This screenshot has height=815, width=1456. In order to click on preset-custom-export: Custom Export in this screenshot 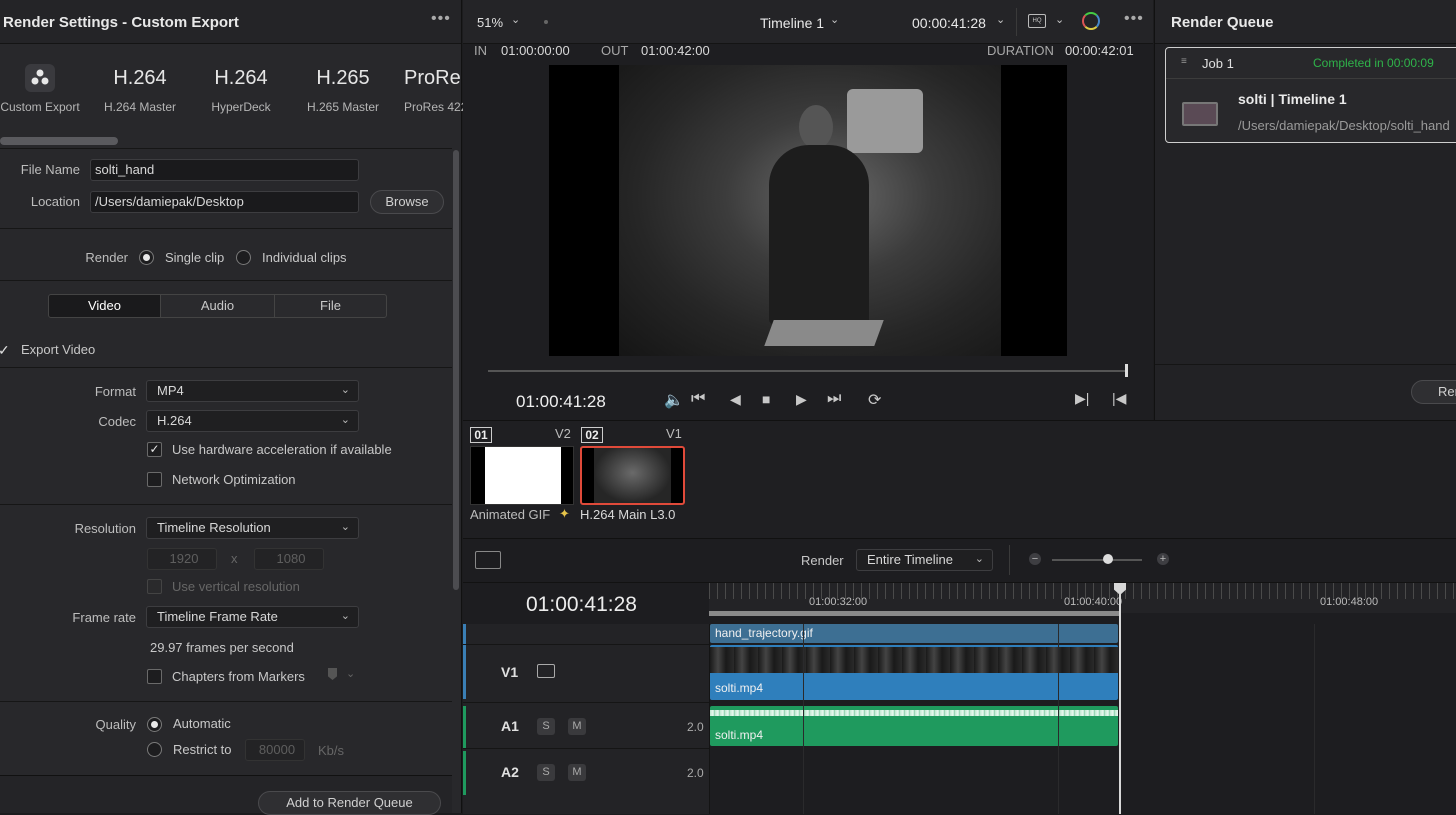, I will do `click(45, 89)`.